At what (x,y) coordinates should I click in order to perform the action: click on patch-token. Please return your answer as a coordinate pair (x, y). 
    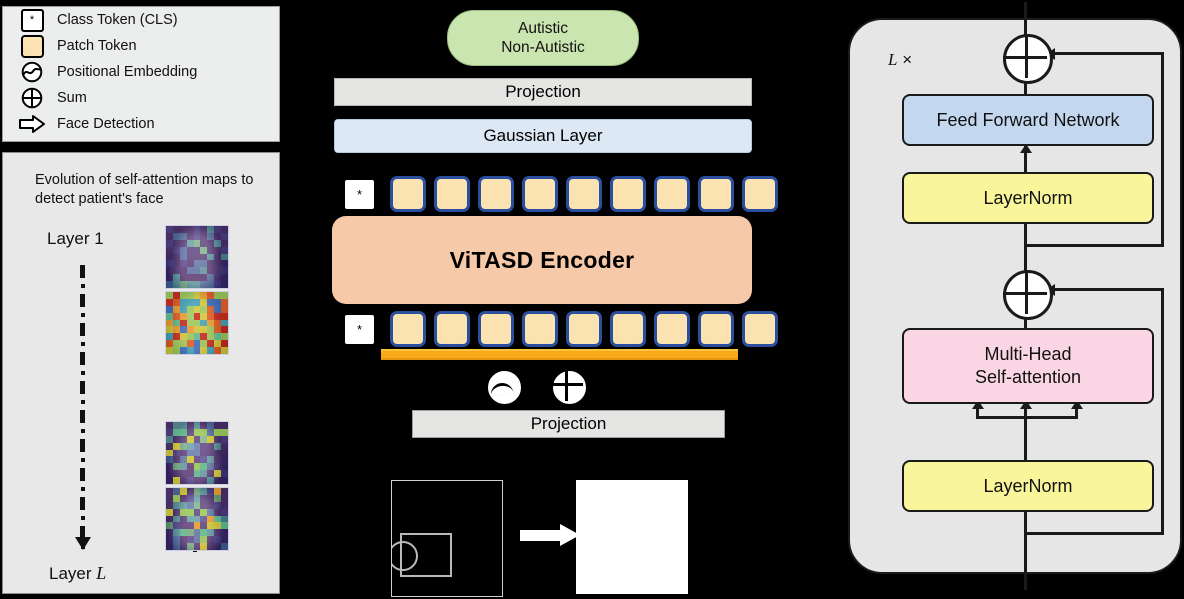
    Looking at the image, I should click on (628, 329).